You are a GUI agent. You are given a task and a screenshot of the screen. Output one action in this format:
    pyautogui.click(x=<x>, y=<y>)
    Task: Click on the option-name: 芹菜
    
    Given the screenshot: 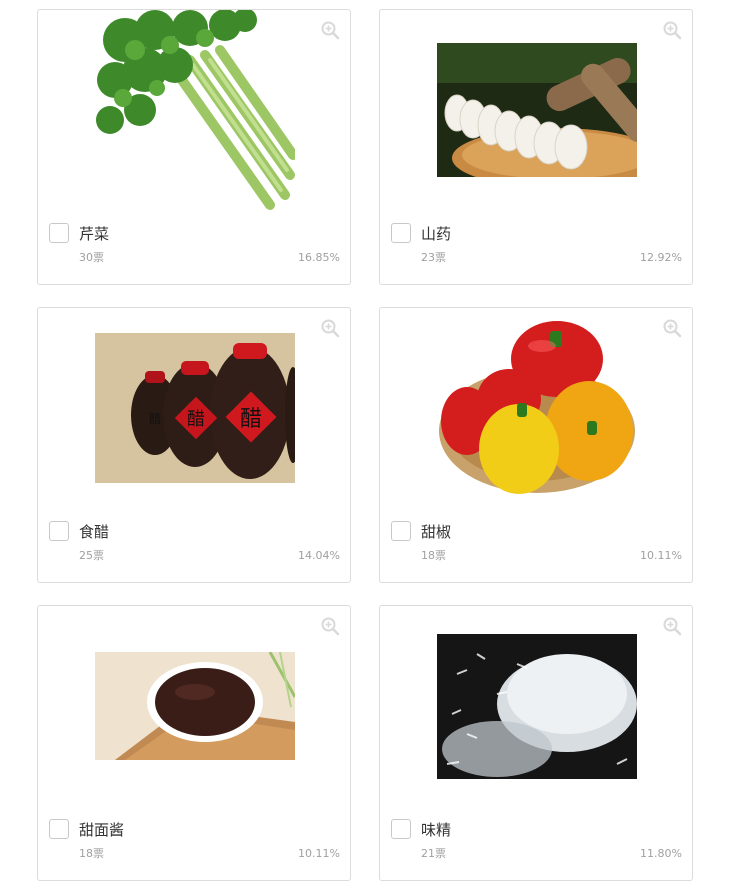 What is the action you would take?
    pyautogui.click(x=94, y=234)
    